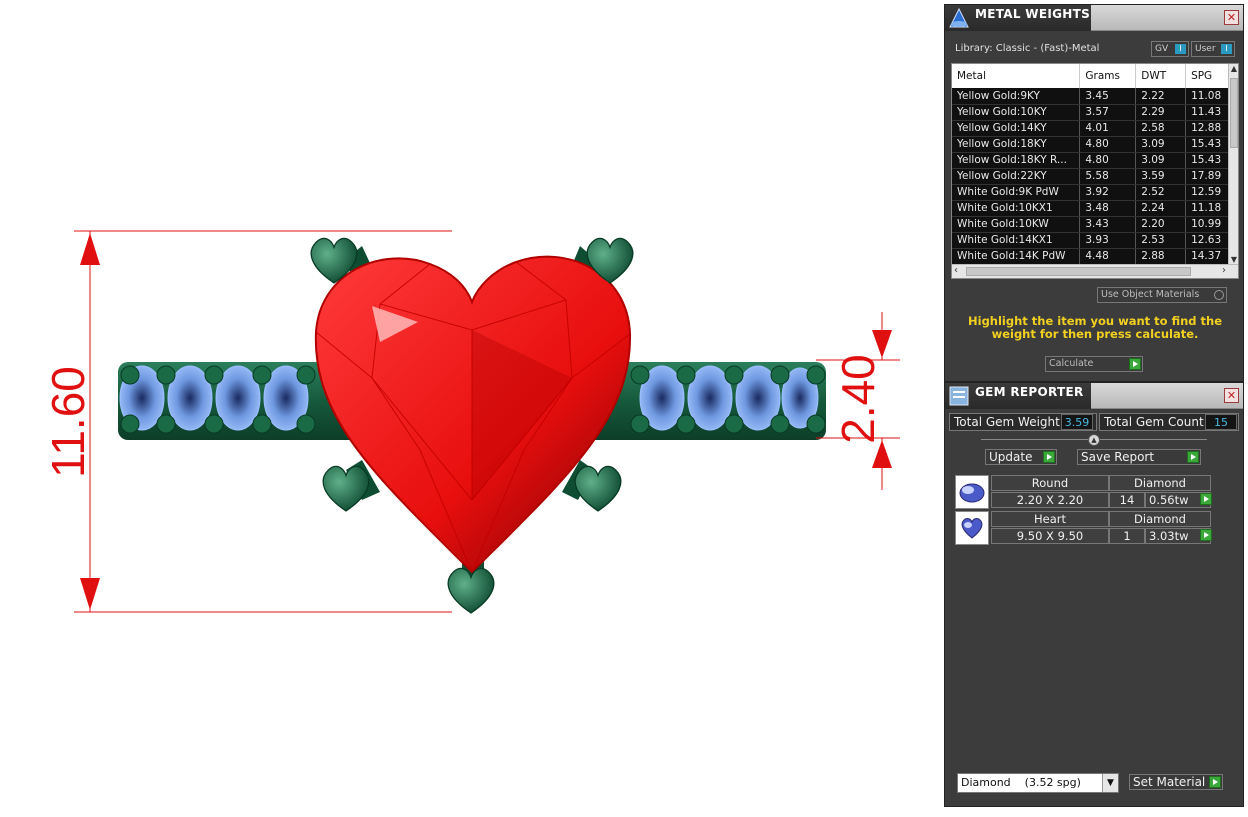 The image size is (1248, 817). I want to click on update-label: Update, so click(1011, 457).